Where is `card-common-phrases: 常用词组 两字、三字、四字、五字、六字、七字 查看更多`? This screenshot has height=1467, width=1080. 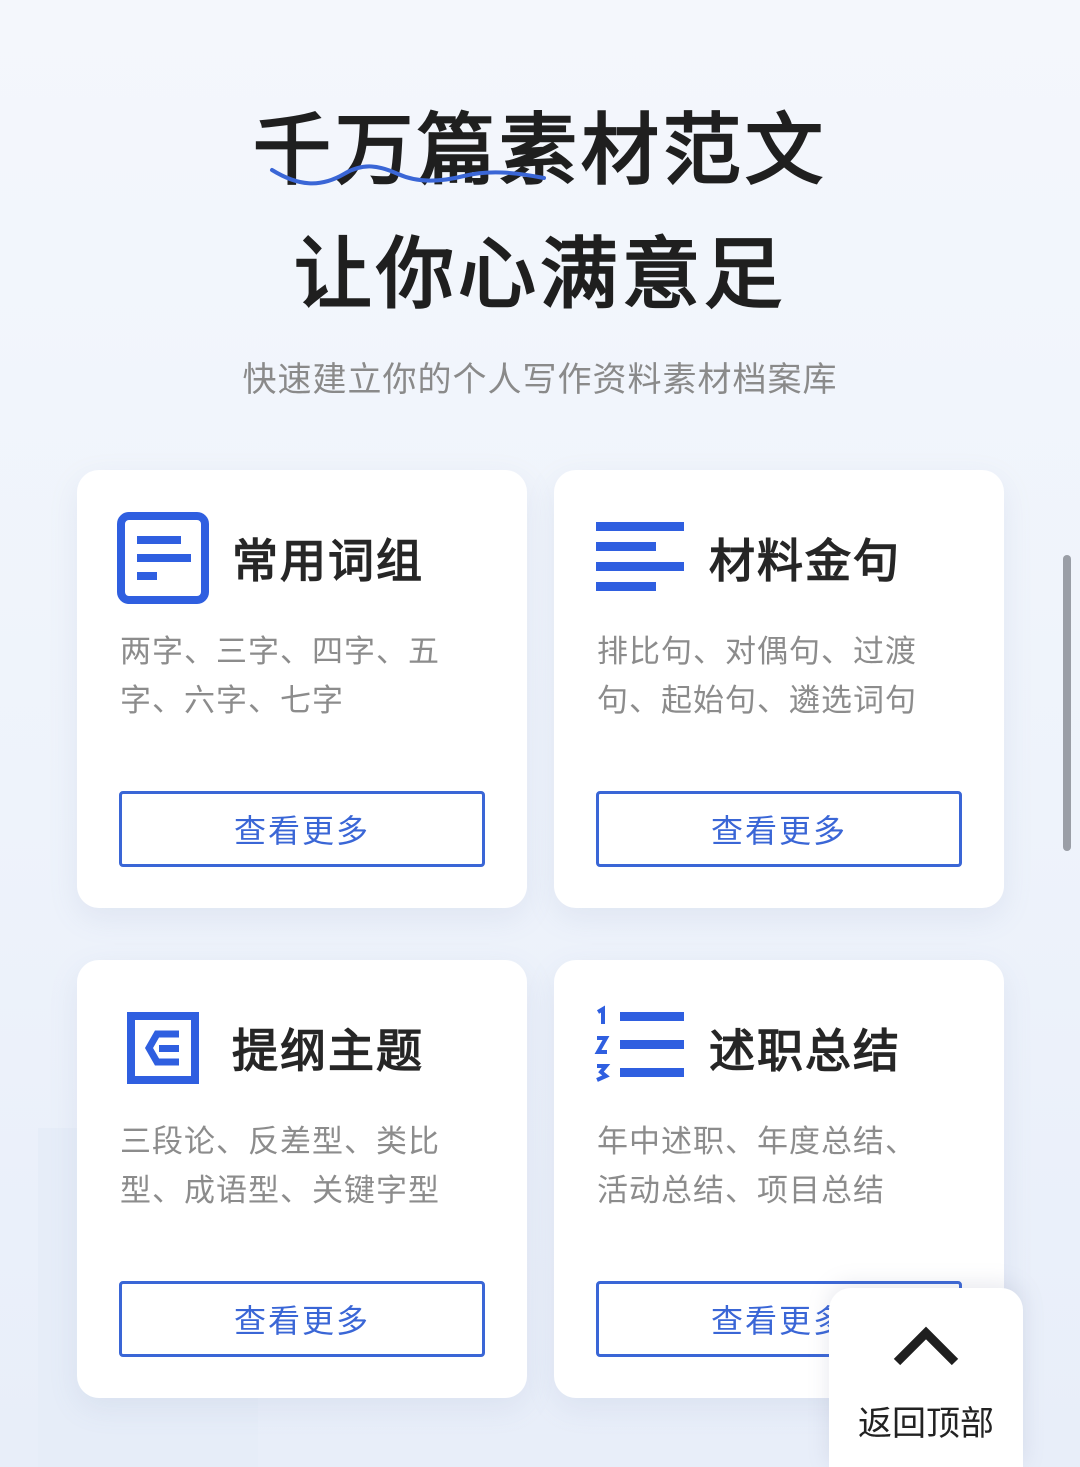
card-common-phrases: 常用词组 两字、三字、四字、五字、六字、七字 查看更多 is located at coordinates (302, 689).